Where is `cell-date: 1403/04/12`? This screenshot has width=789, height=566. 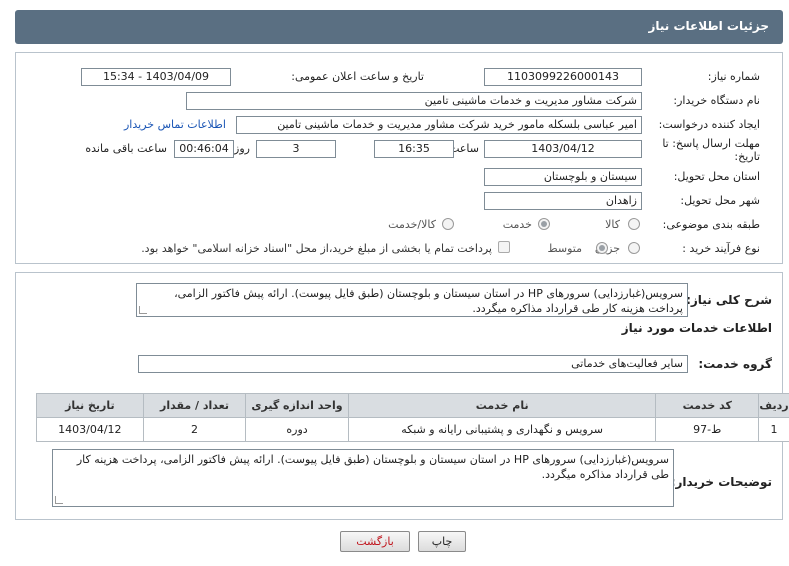 cell-date: 1403/04/12 is located at coordinates (90, 429).